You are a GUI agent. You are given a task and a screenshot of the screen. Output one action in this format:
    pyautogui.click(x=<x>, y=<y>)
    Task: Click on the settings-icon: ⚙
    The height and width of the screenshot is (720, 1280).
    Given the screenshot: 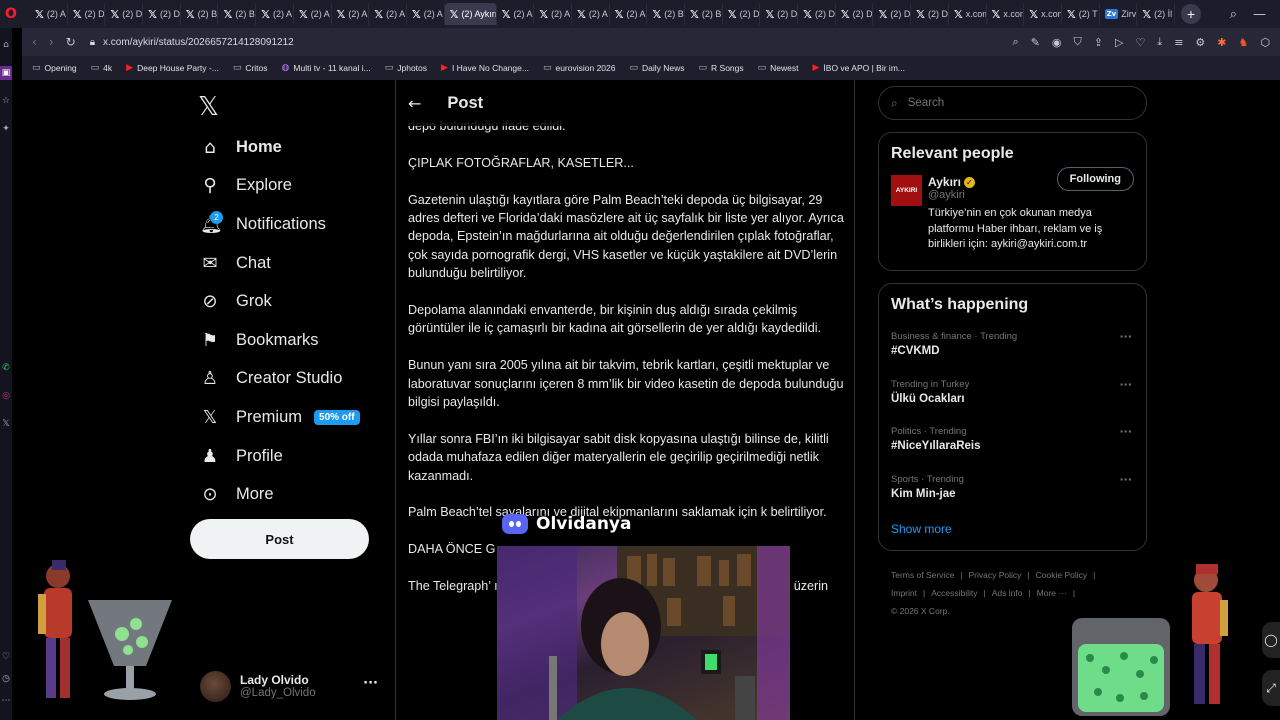 What is the action you would take?
    pyautogui.click(x=1200, y=42)
    